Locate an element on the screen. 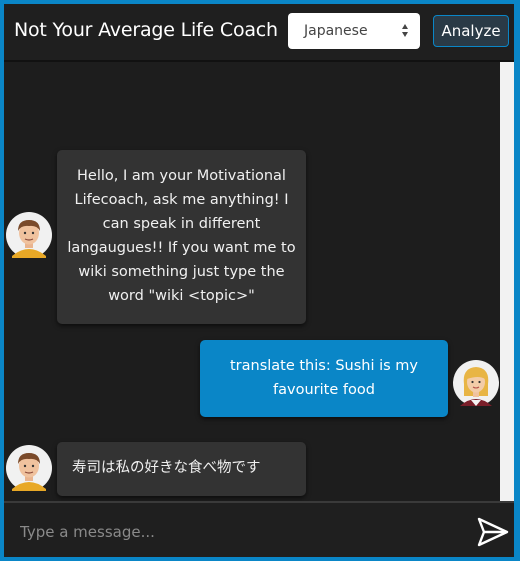 The image size is (520, 561). language-select-value: Japanese is located at coordinates (336, 31).